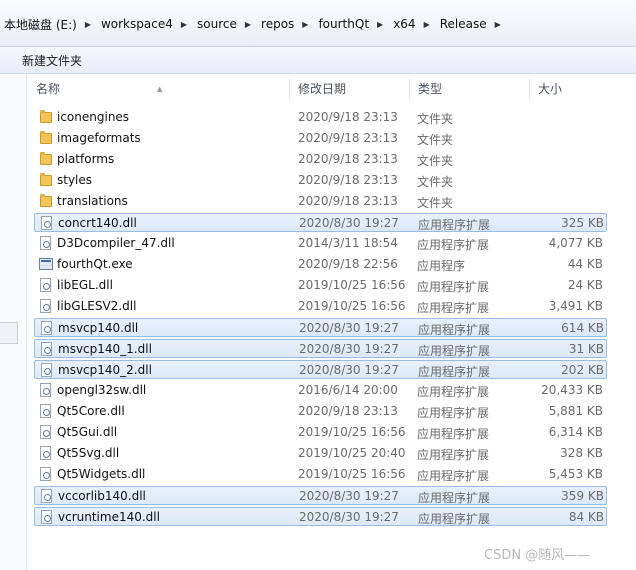 This screenshot has width=636, height=570. I want to click on file-row: translations 2020/9/18 23:13 文件夹, so click(320, 201).